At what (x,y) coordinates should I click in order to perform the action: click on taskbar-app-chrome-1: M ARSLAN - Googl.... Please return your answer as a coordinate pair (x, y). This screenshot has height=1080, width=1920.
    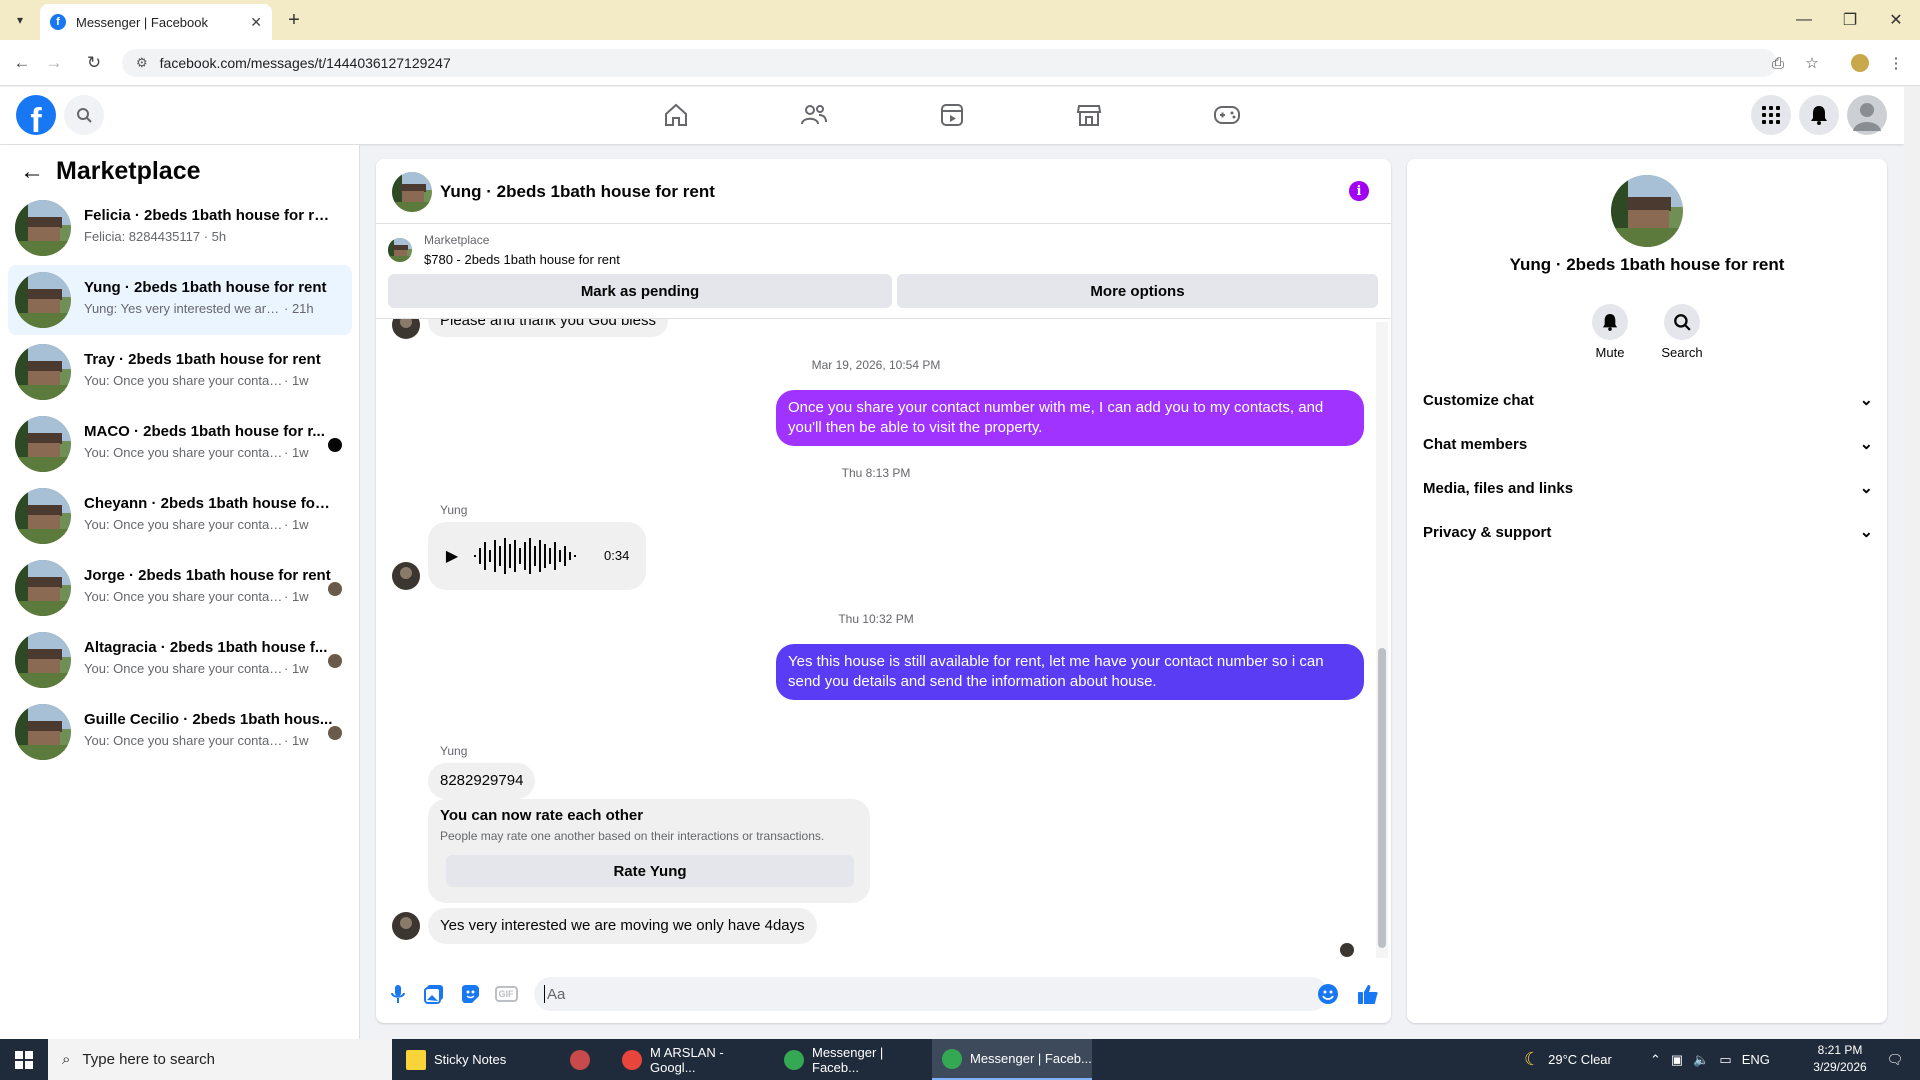
    Looking at the image, I should click on (692, 1059).